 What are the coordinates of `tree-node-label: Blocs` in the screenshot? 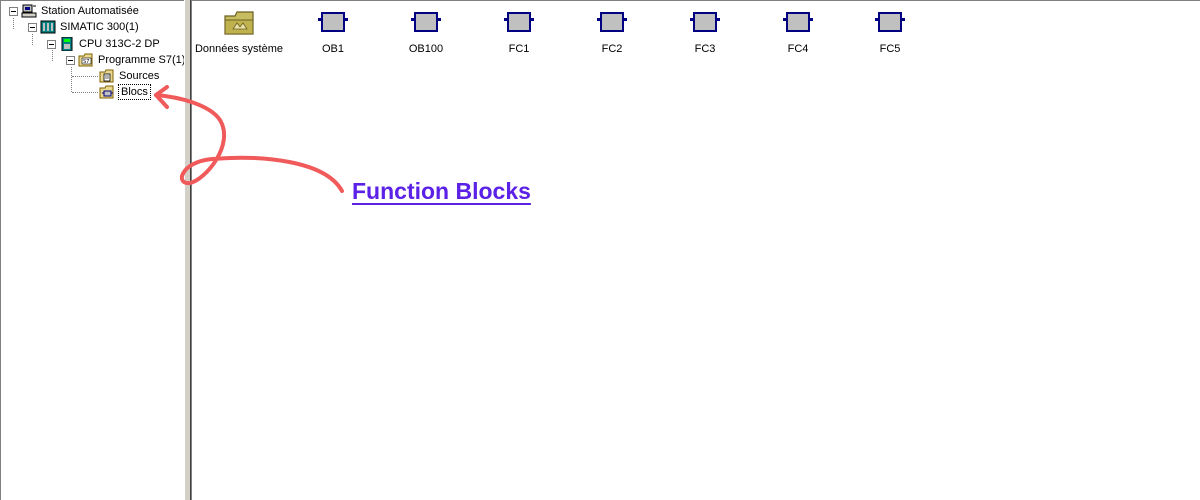 It's located at (134, 92).